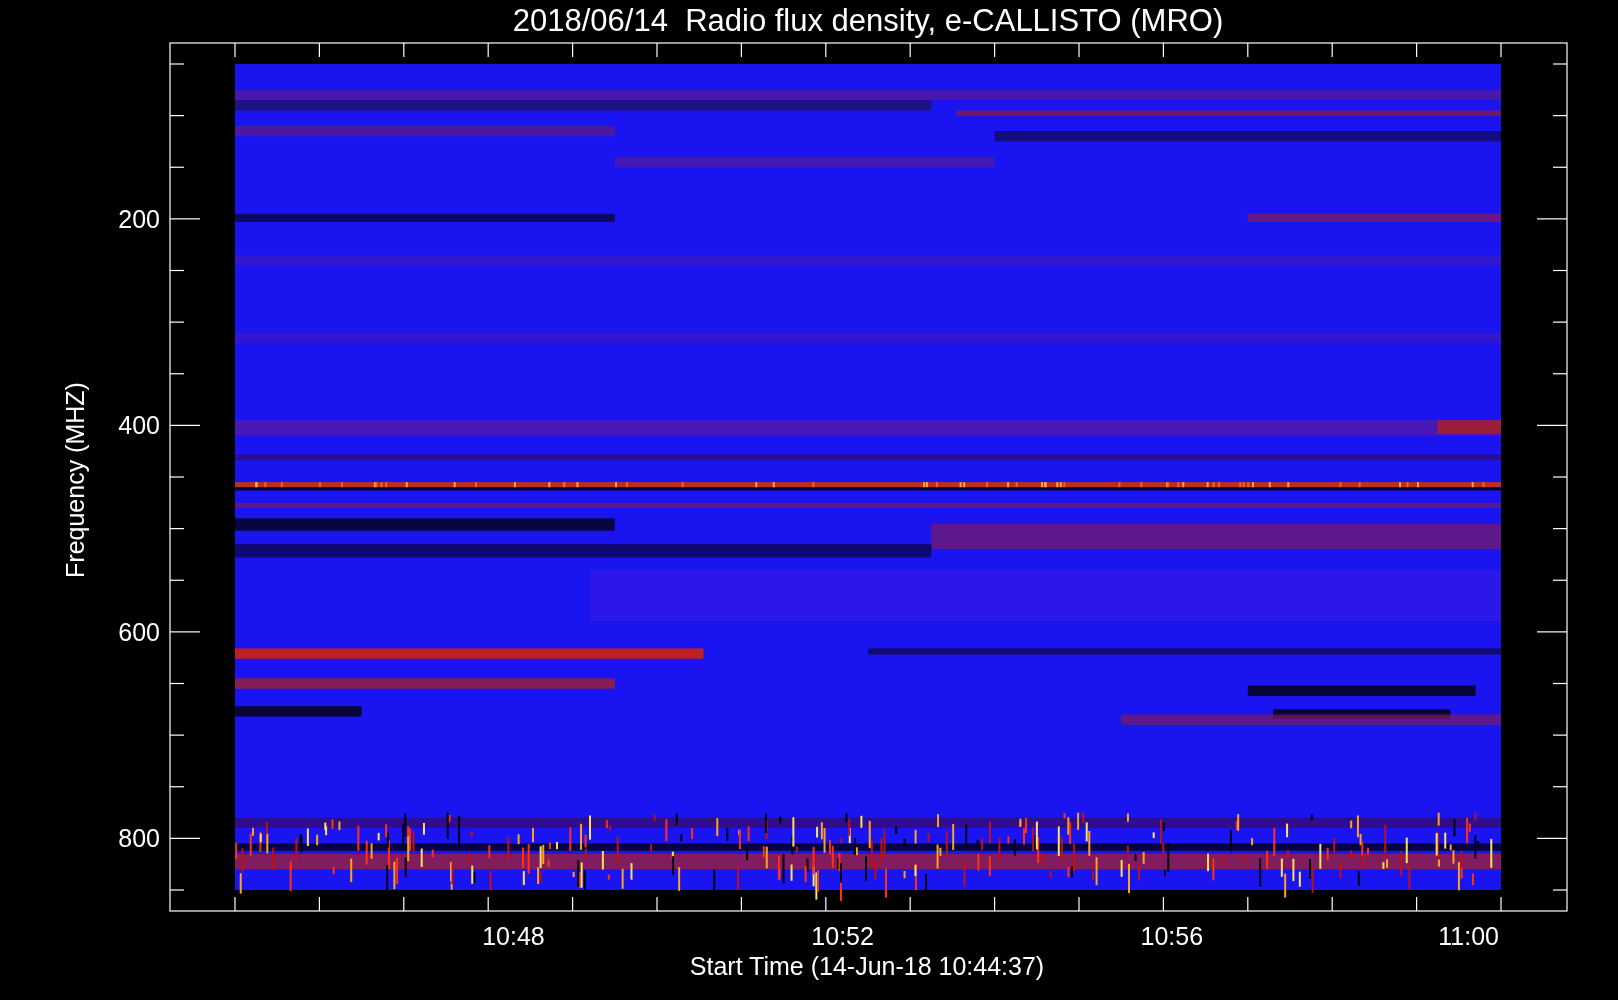  I want to click on tick-label: 200, so click(139, 218).